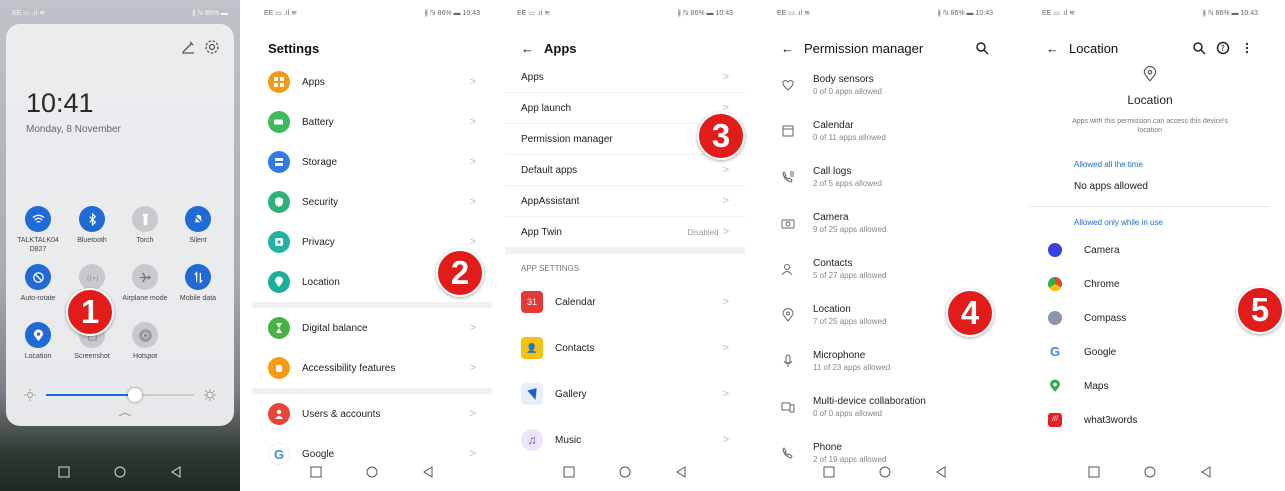 This screenshot has width=1285, height=491. I want to click on more-options-icon, so click(1247, 48).